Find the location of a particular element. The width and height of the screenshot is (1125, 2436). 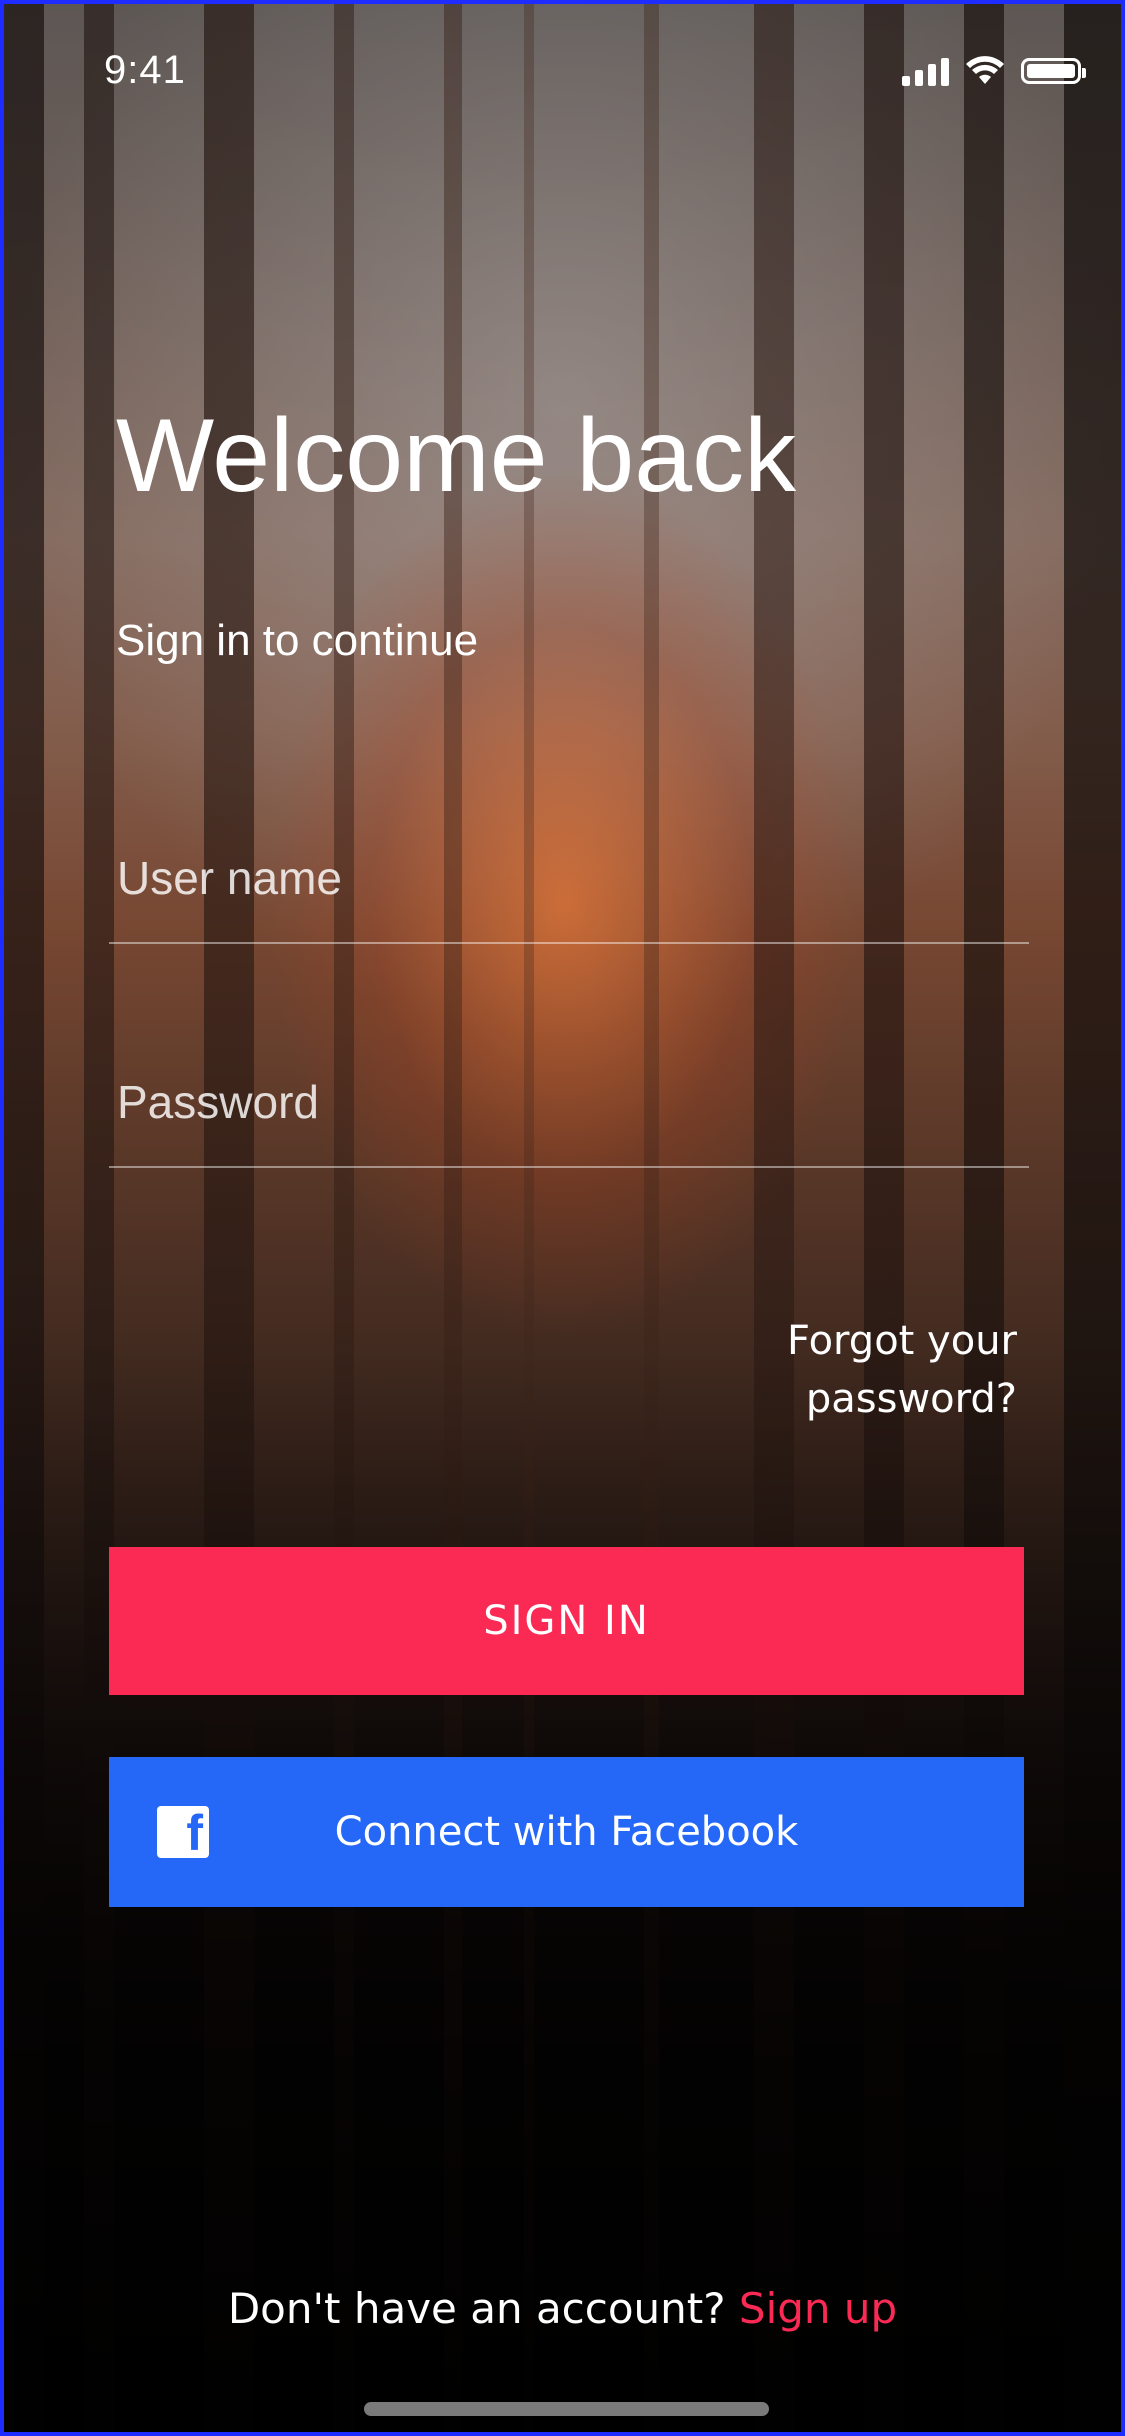

password-field-container is located at coordinates (569, 1118).